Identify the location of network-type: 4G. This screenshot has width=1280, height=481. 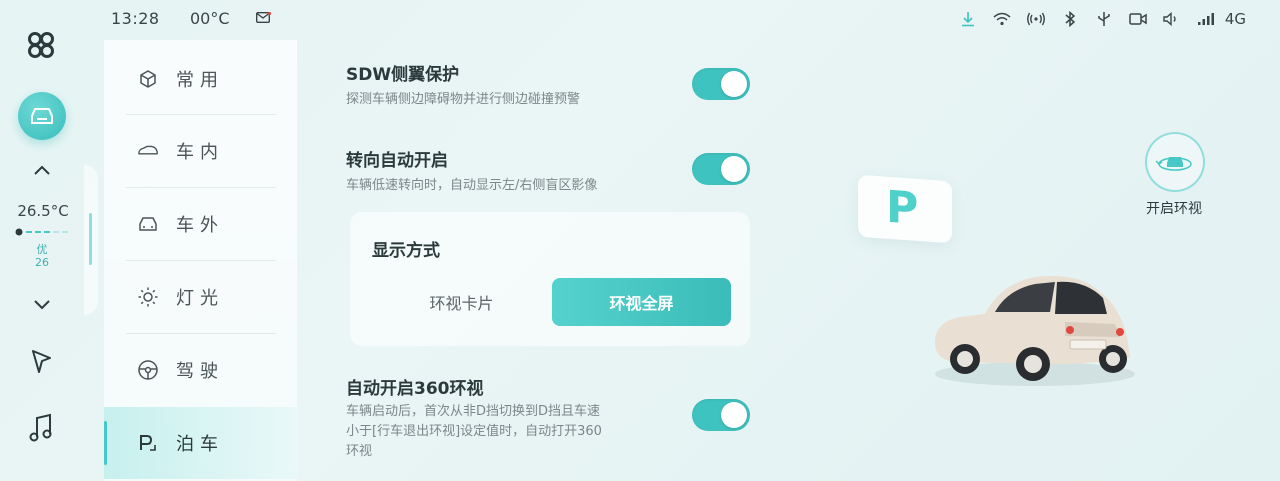
(1235, 19).